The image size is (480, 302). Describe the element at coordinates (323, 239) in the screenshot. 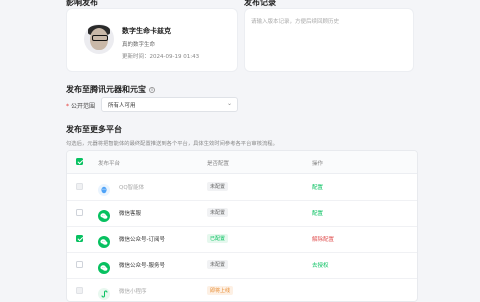

I see `row-action-link: 解除配置` at that location.